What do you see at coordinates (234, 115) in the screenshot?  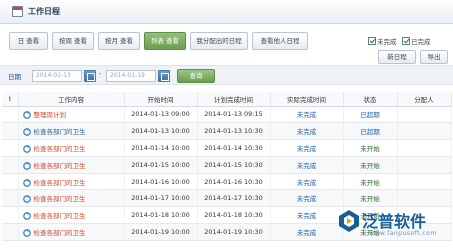 I see `plan-end-cell: 2014-01-13 09:15` at bounding box center [234, 115].